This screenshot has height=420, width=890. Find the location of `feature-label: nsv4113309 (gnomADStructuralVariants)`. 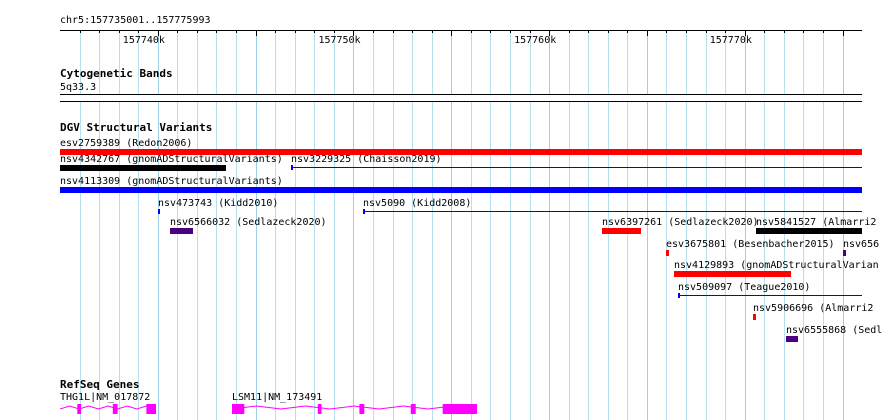

feature-label: nsv4113309 (gnomADStructuralVariants) is located at coordinates (171, 181).